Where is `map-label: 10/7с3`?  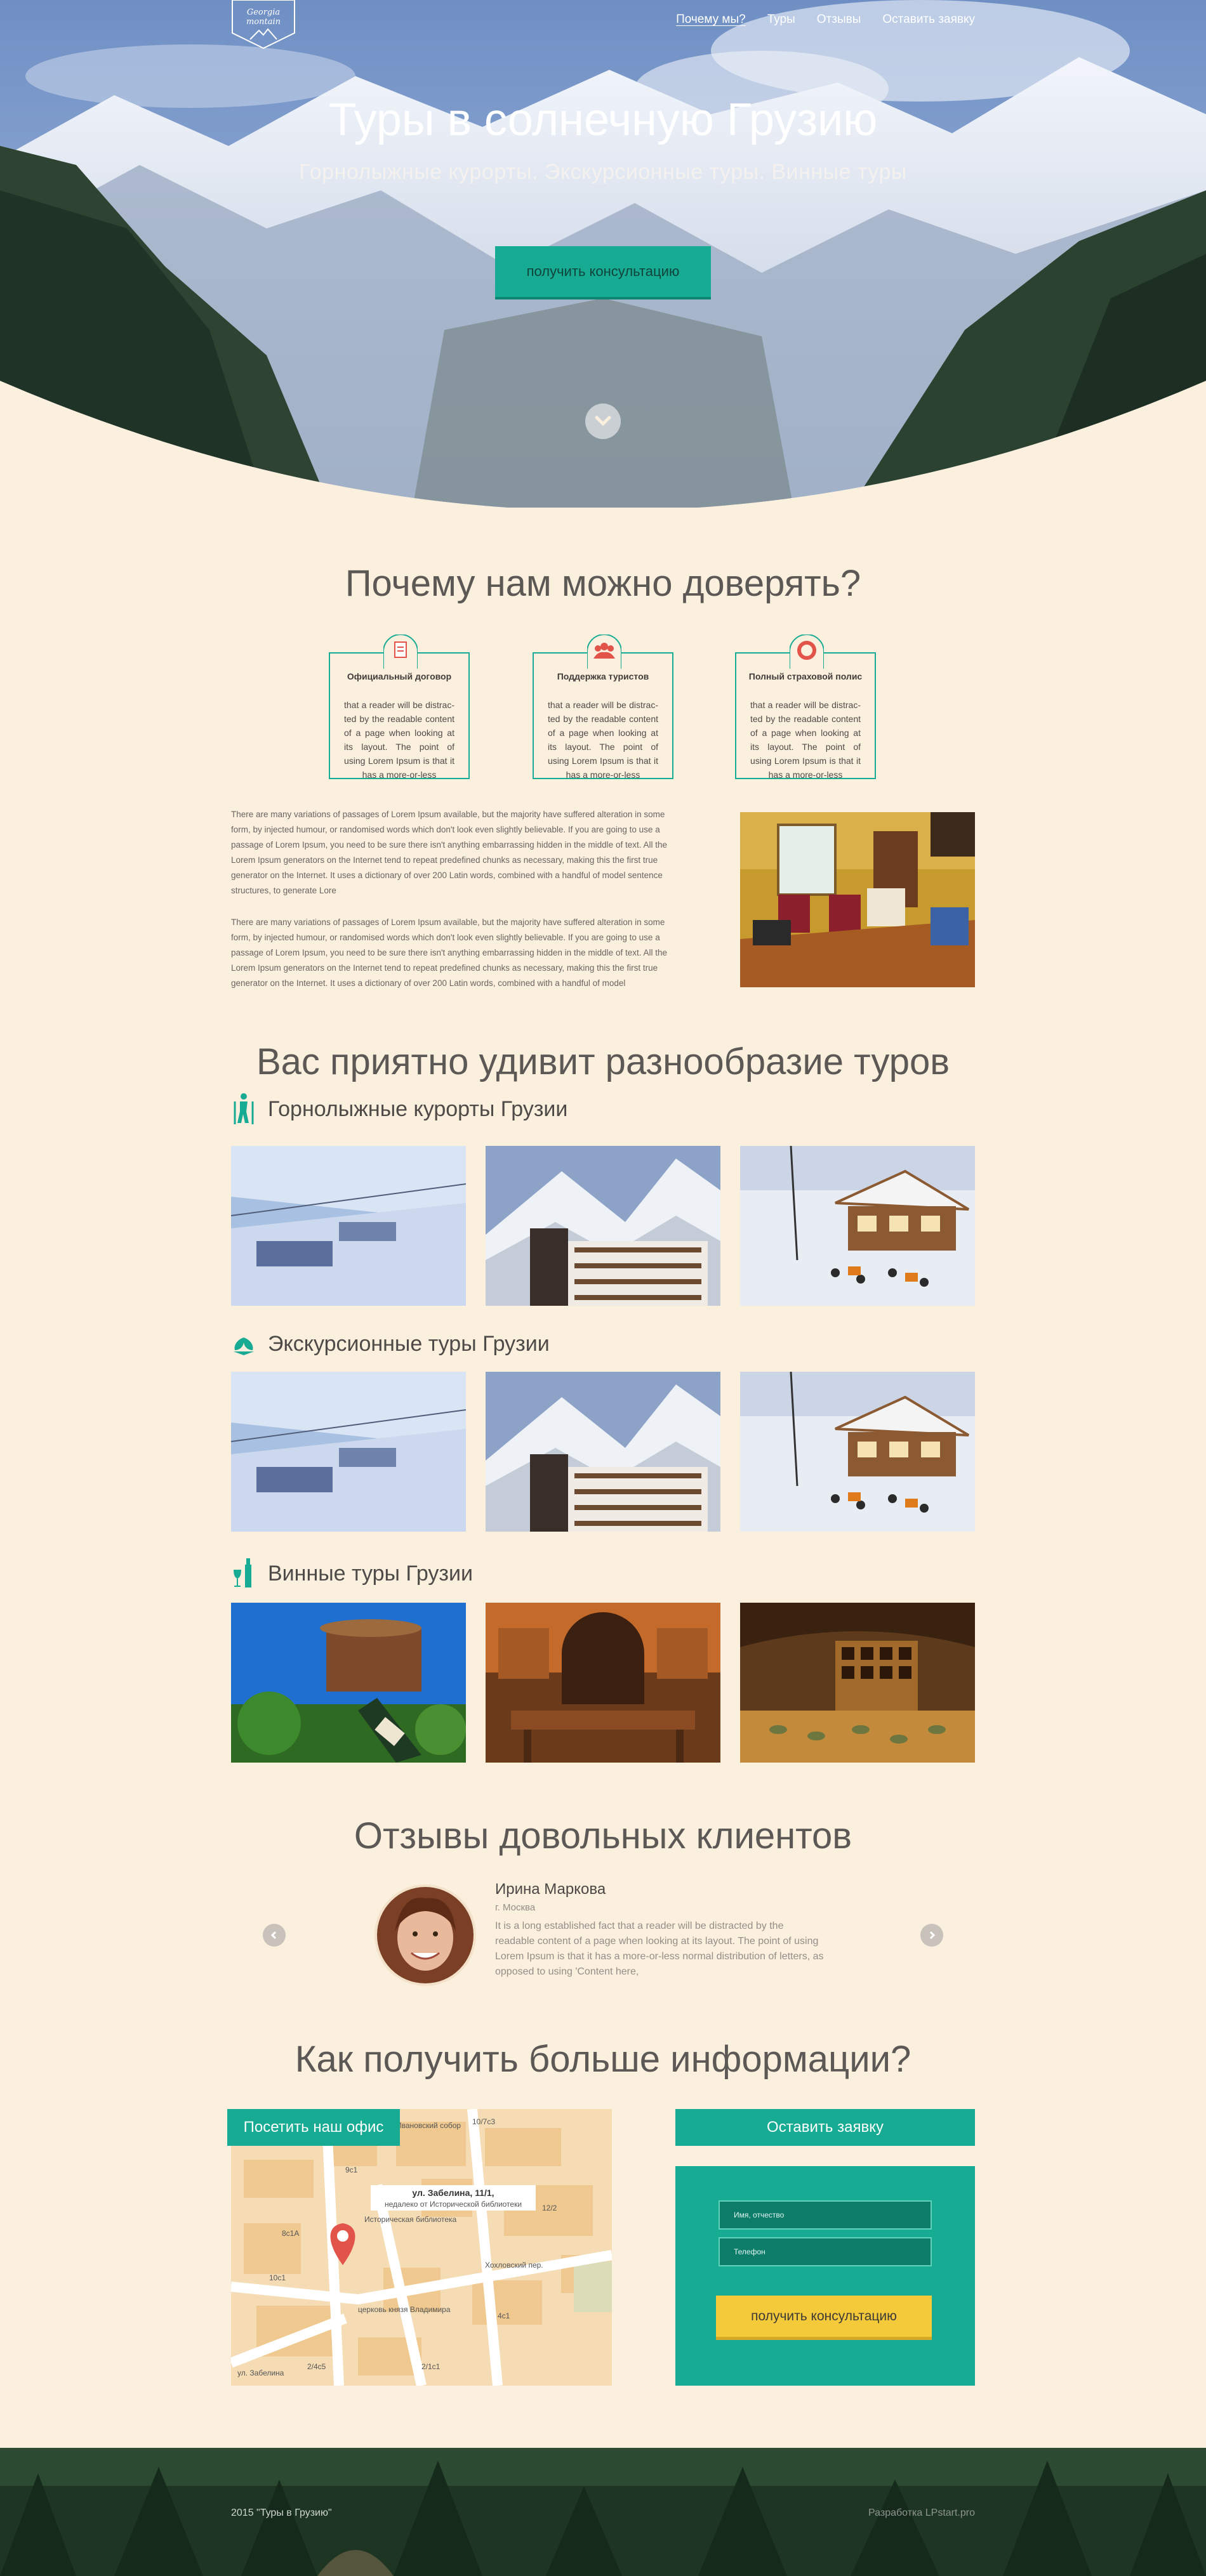
map-label: 10/7с3 is located at coordinates (483, 2121).